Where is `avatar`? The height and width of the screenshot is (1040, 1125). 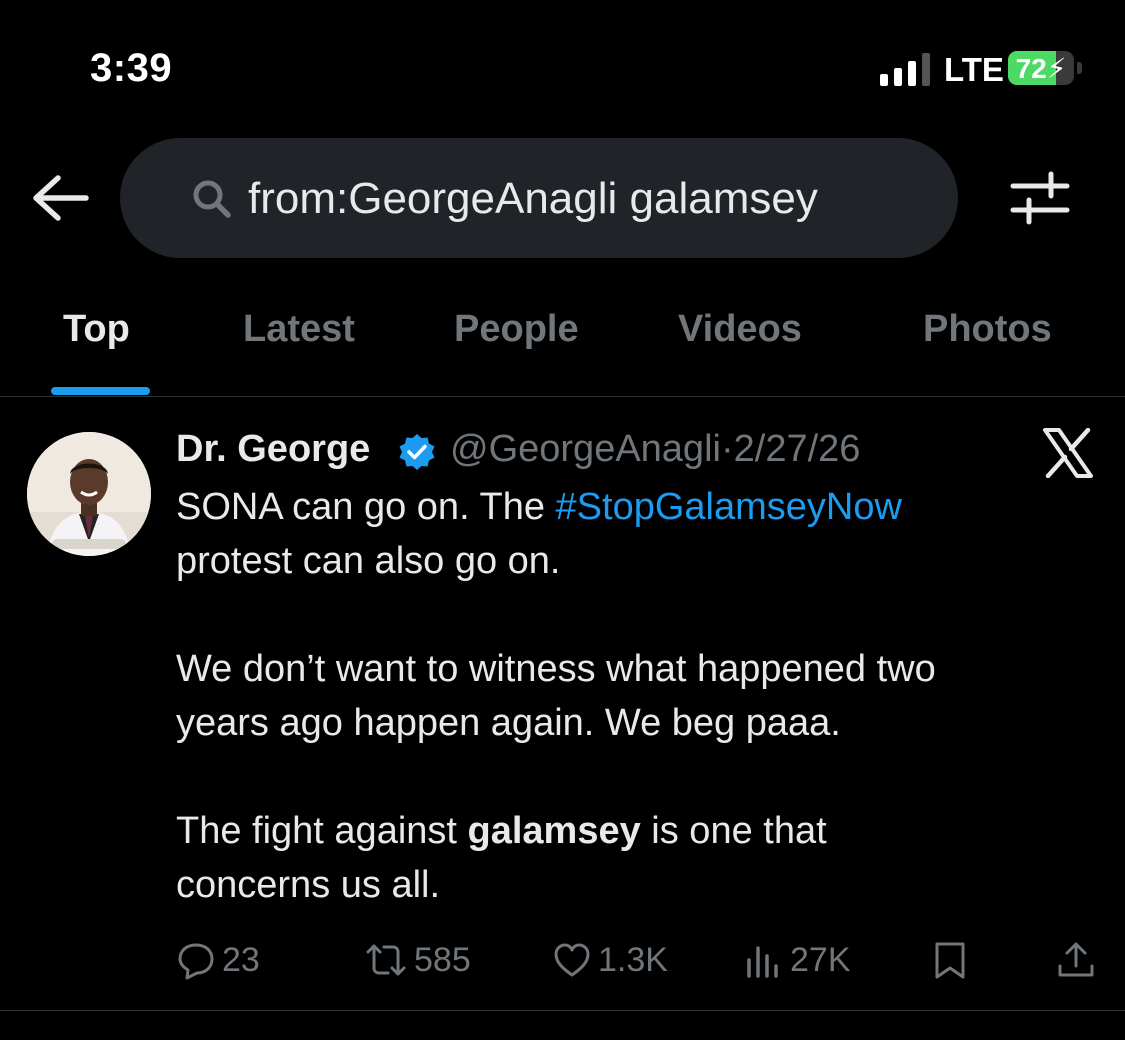 avatar is located at coordinates (89, 494).